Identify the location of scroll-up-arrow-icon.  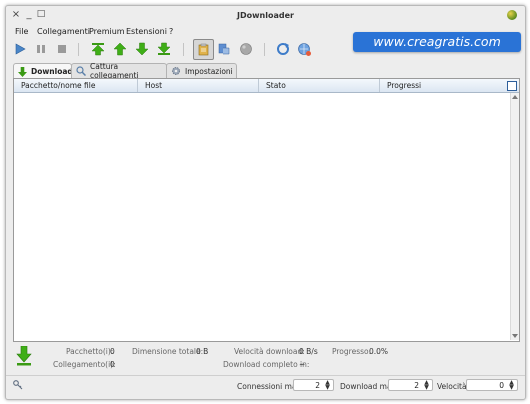
(515, 97).